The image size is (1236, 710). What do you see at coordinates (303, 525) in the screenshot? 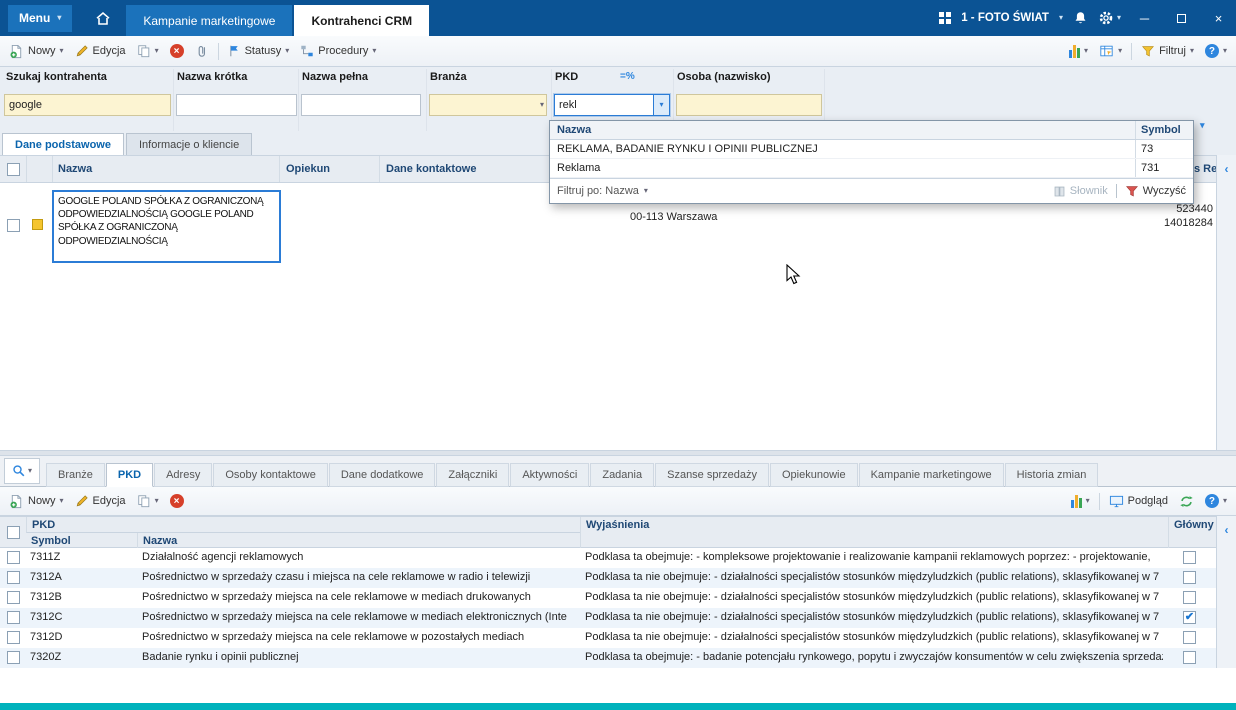
I see `col-group-pkd: PKD` at bounding box center [303, 525].